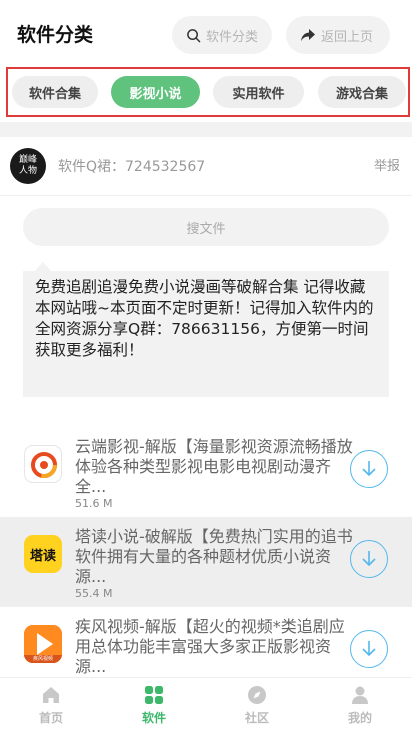  What do you see at coordinates (387, 164) in the screenshot?
I see `report-link: 举报` at bounding box center [387, 164].